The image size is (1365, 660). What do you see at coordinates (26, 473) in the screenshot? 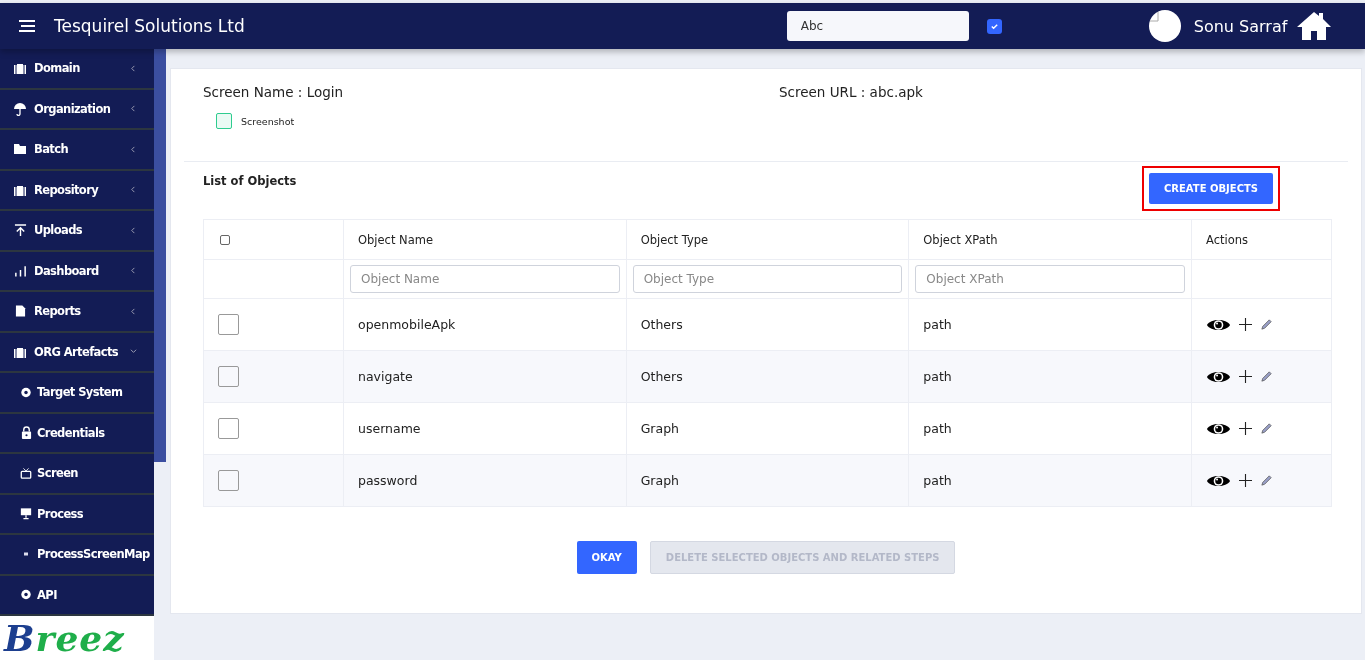
I see `tv-icon` at bounding box center [26, 473].